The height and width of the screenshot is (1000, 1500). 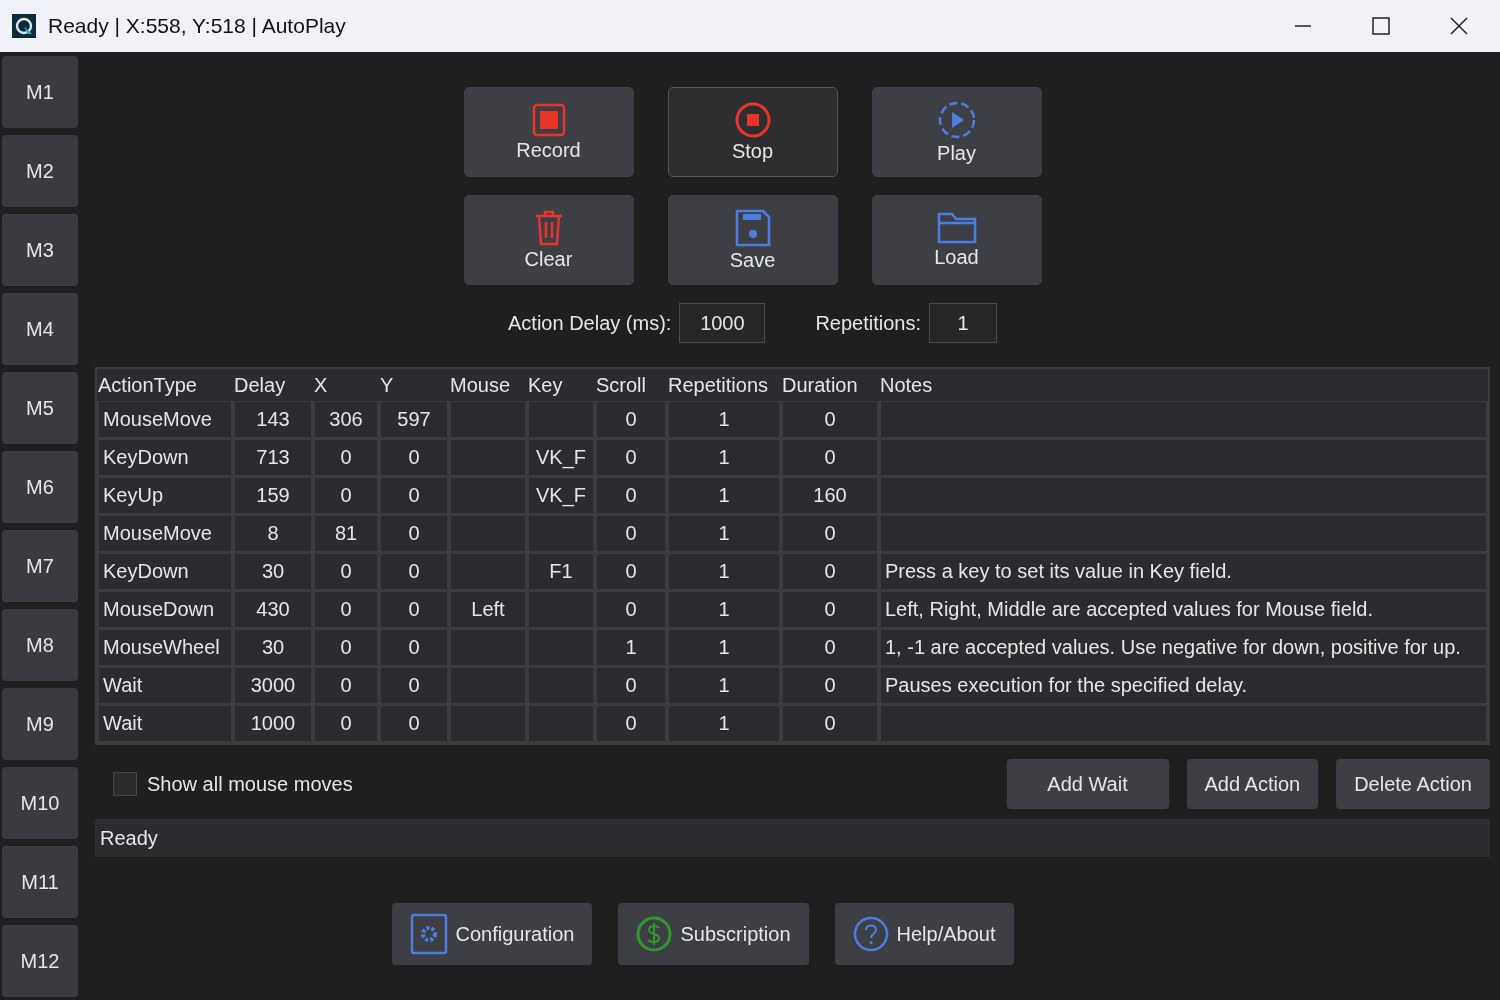 I want to click on column-header: Delay, so click(x=273, y=385).